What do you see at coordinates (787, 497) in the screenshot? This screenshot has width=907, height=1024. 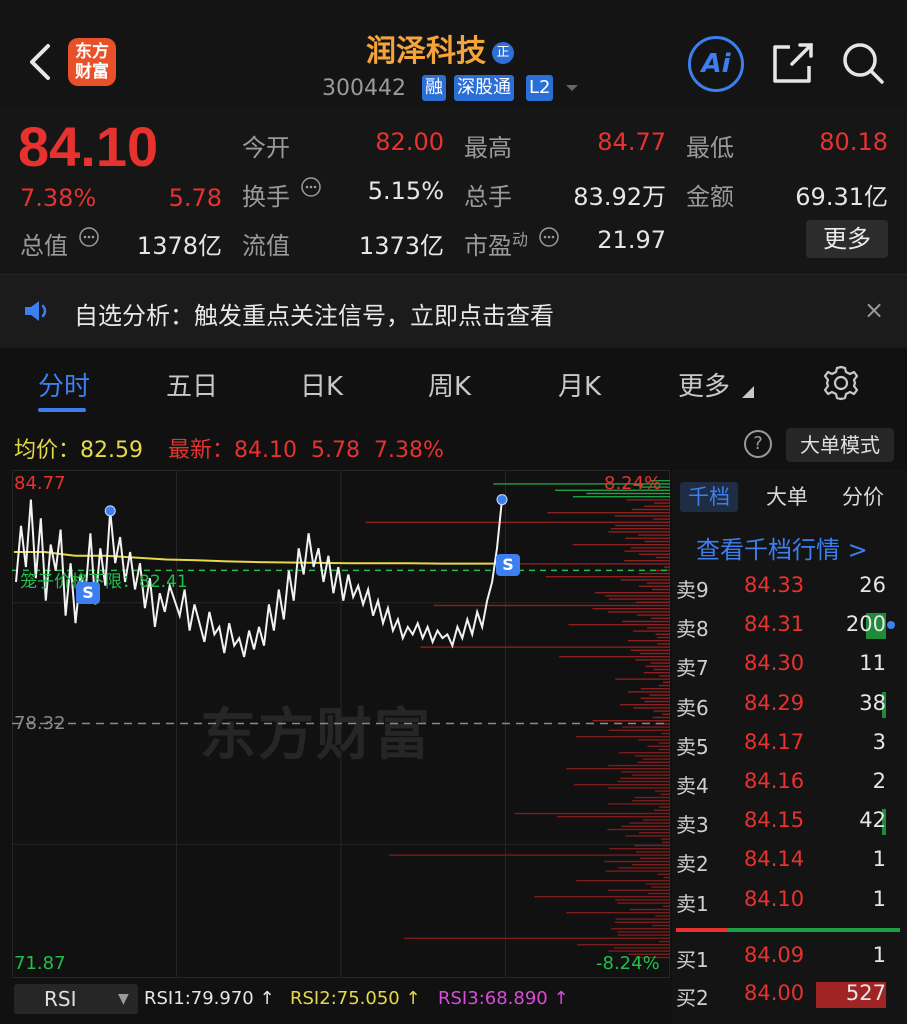 I see `tab-big-orders: 大单` at bounding box center [787, 497].